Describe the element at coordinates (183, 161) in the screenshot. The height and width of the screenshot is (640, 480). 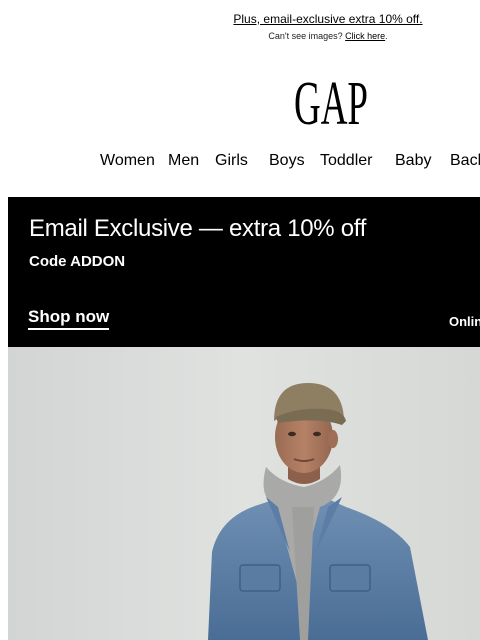
I see `nav-item-men: Men` at that location.